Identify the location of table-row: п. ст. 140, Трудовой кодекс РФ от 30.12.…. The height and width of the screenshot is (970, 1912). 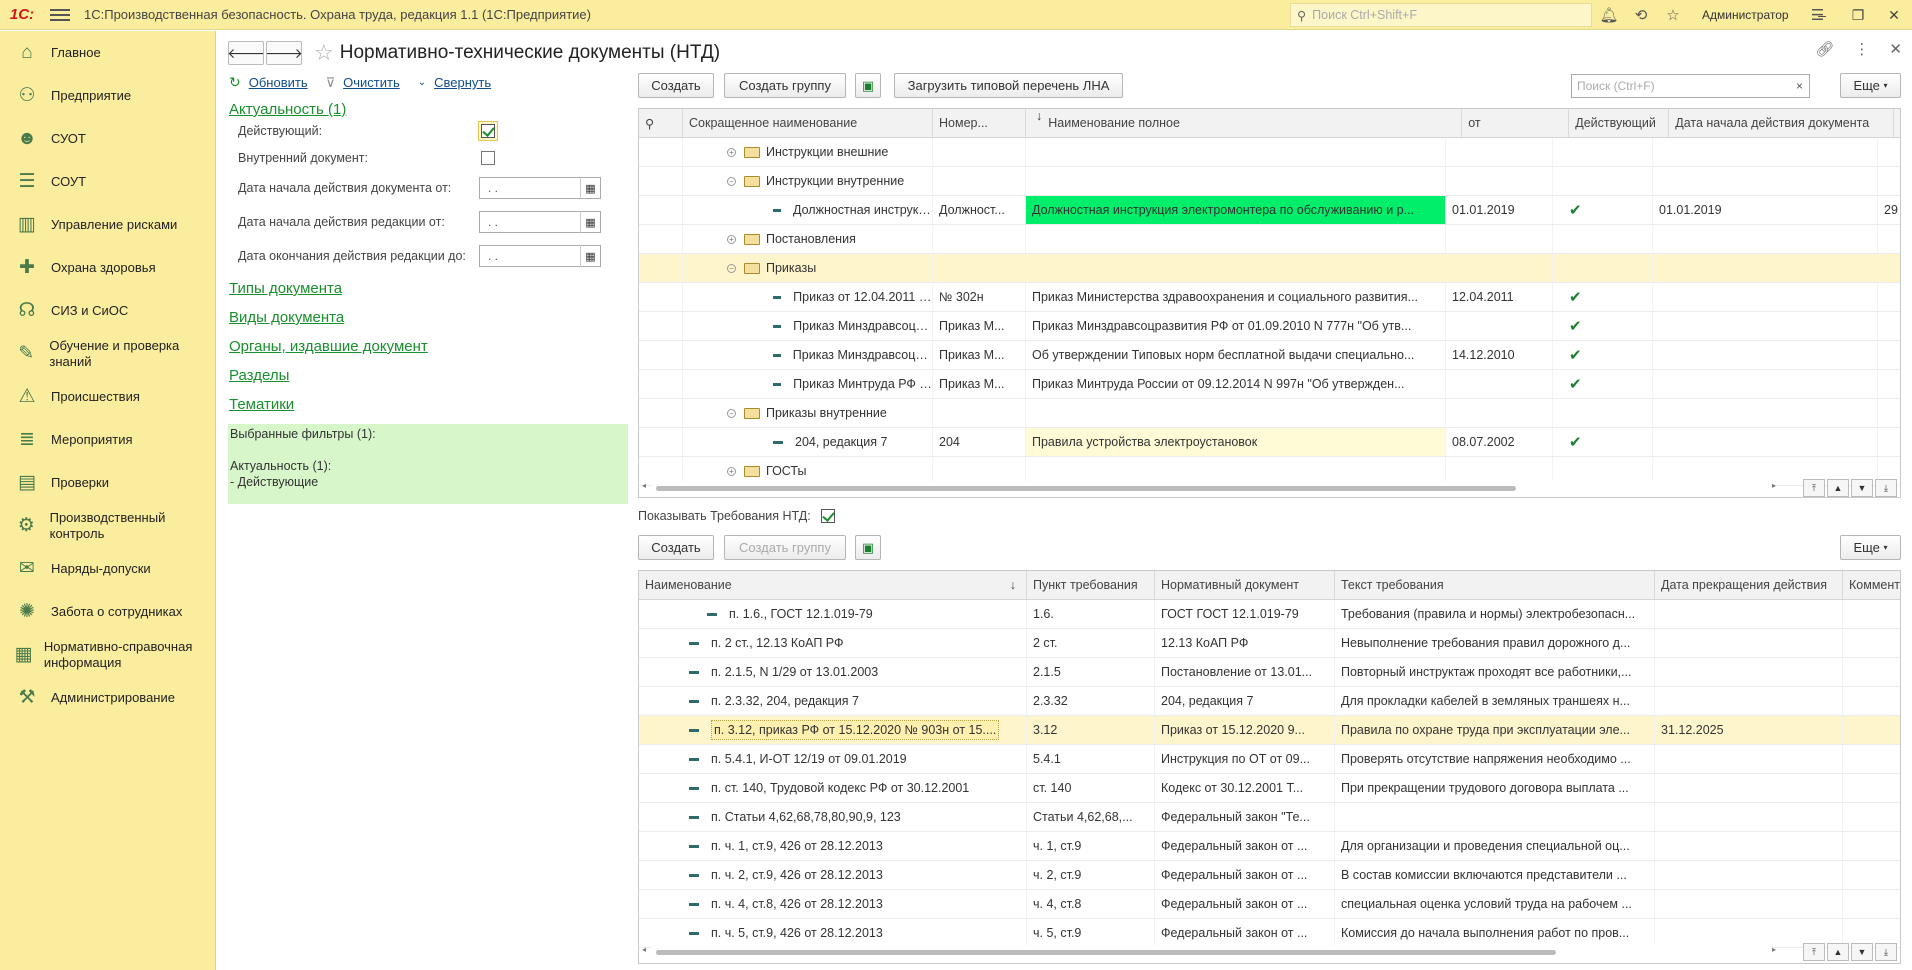
(1269, 788).